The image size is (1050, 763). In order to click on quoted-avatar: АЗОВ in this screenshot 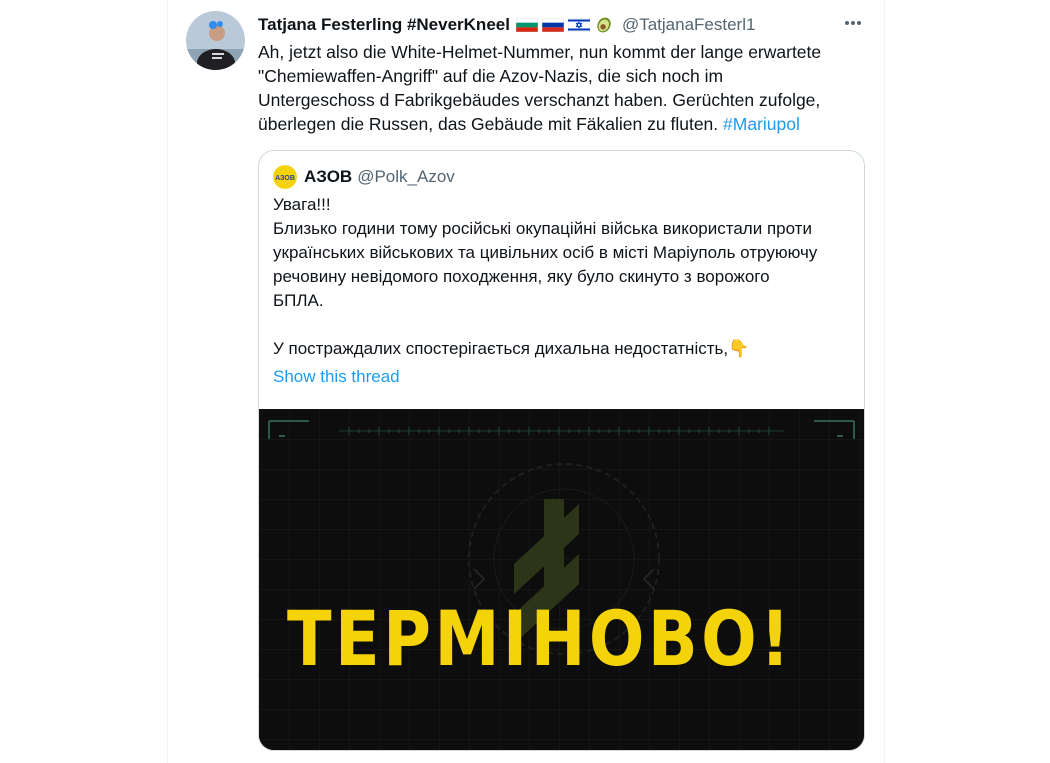, I will do `click(285, 177)`.